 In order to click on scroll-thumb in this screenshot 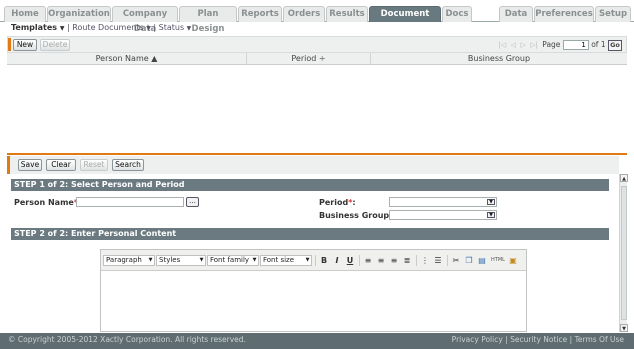, I will do `click(624, 253)`.